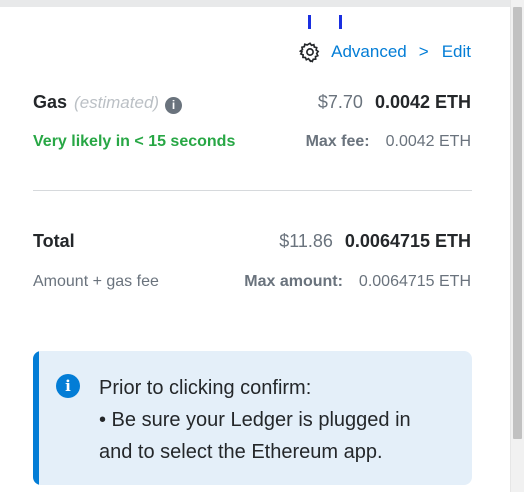 Image resolution: width=524 pixels, height=492 pixels. I want to click on notice-line-1: • Be sure your Ledger is plugged in, so click(255, 420).